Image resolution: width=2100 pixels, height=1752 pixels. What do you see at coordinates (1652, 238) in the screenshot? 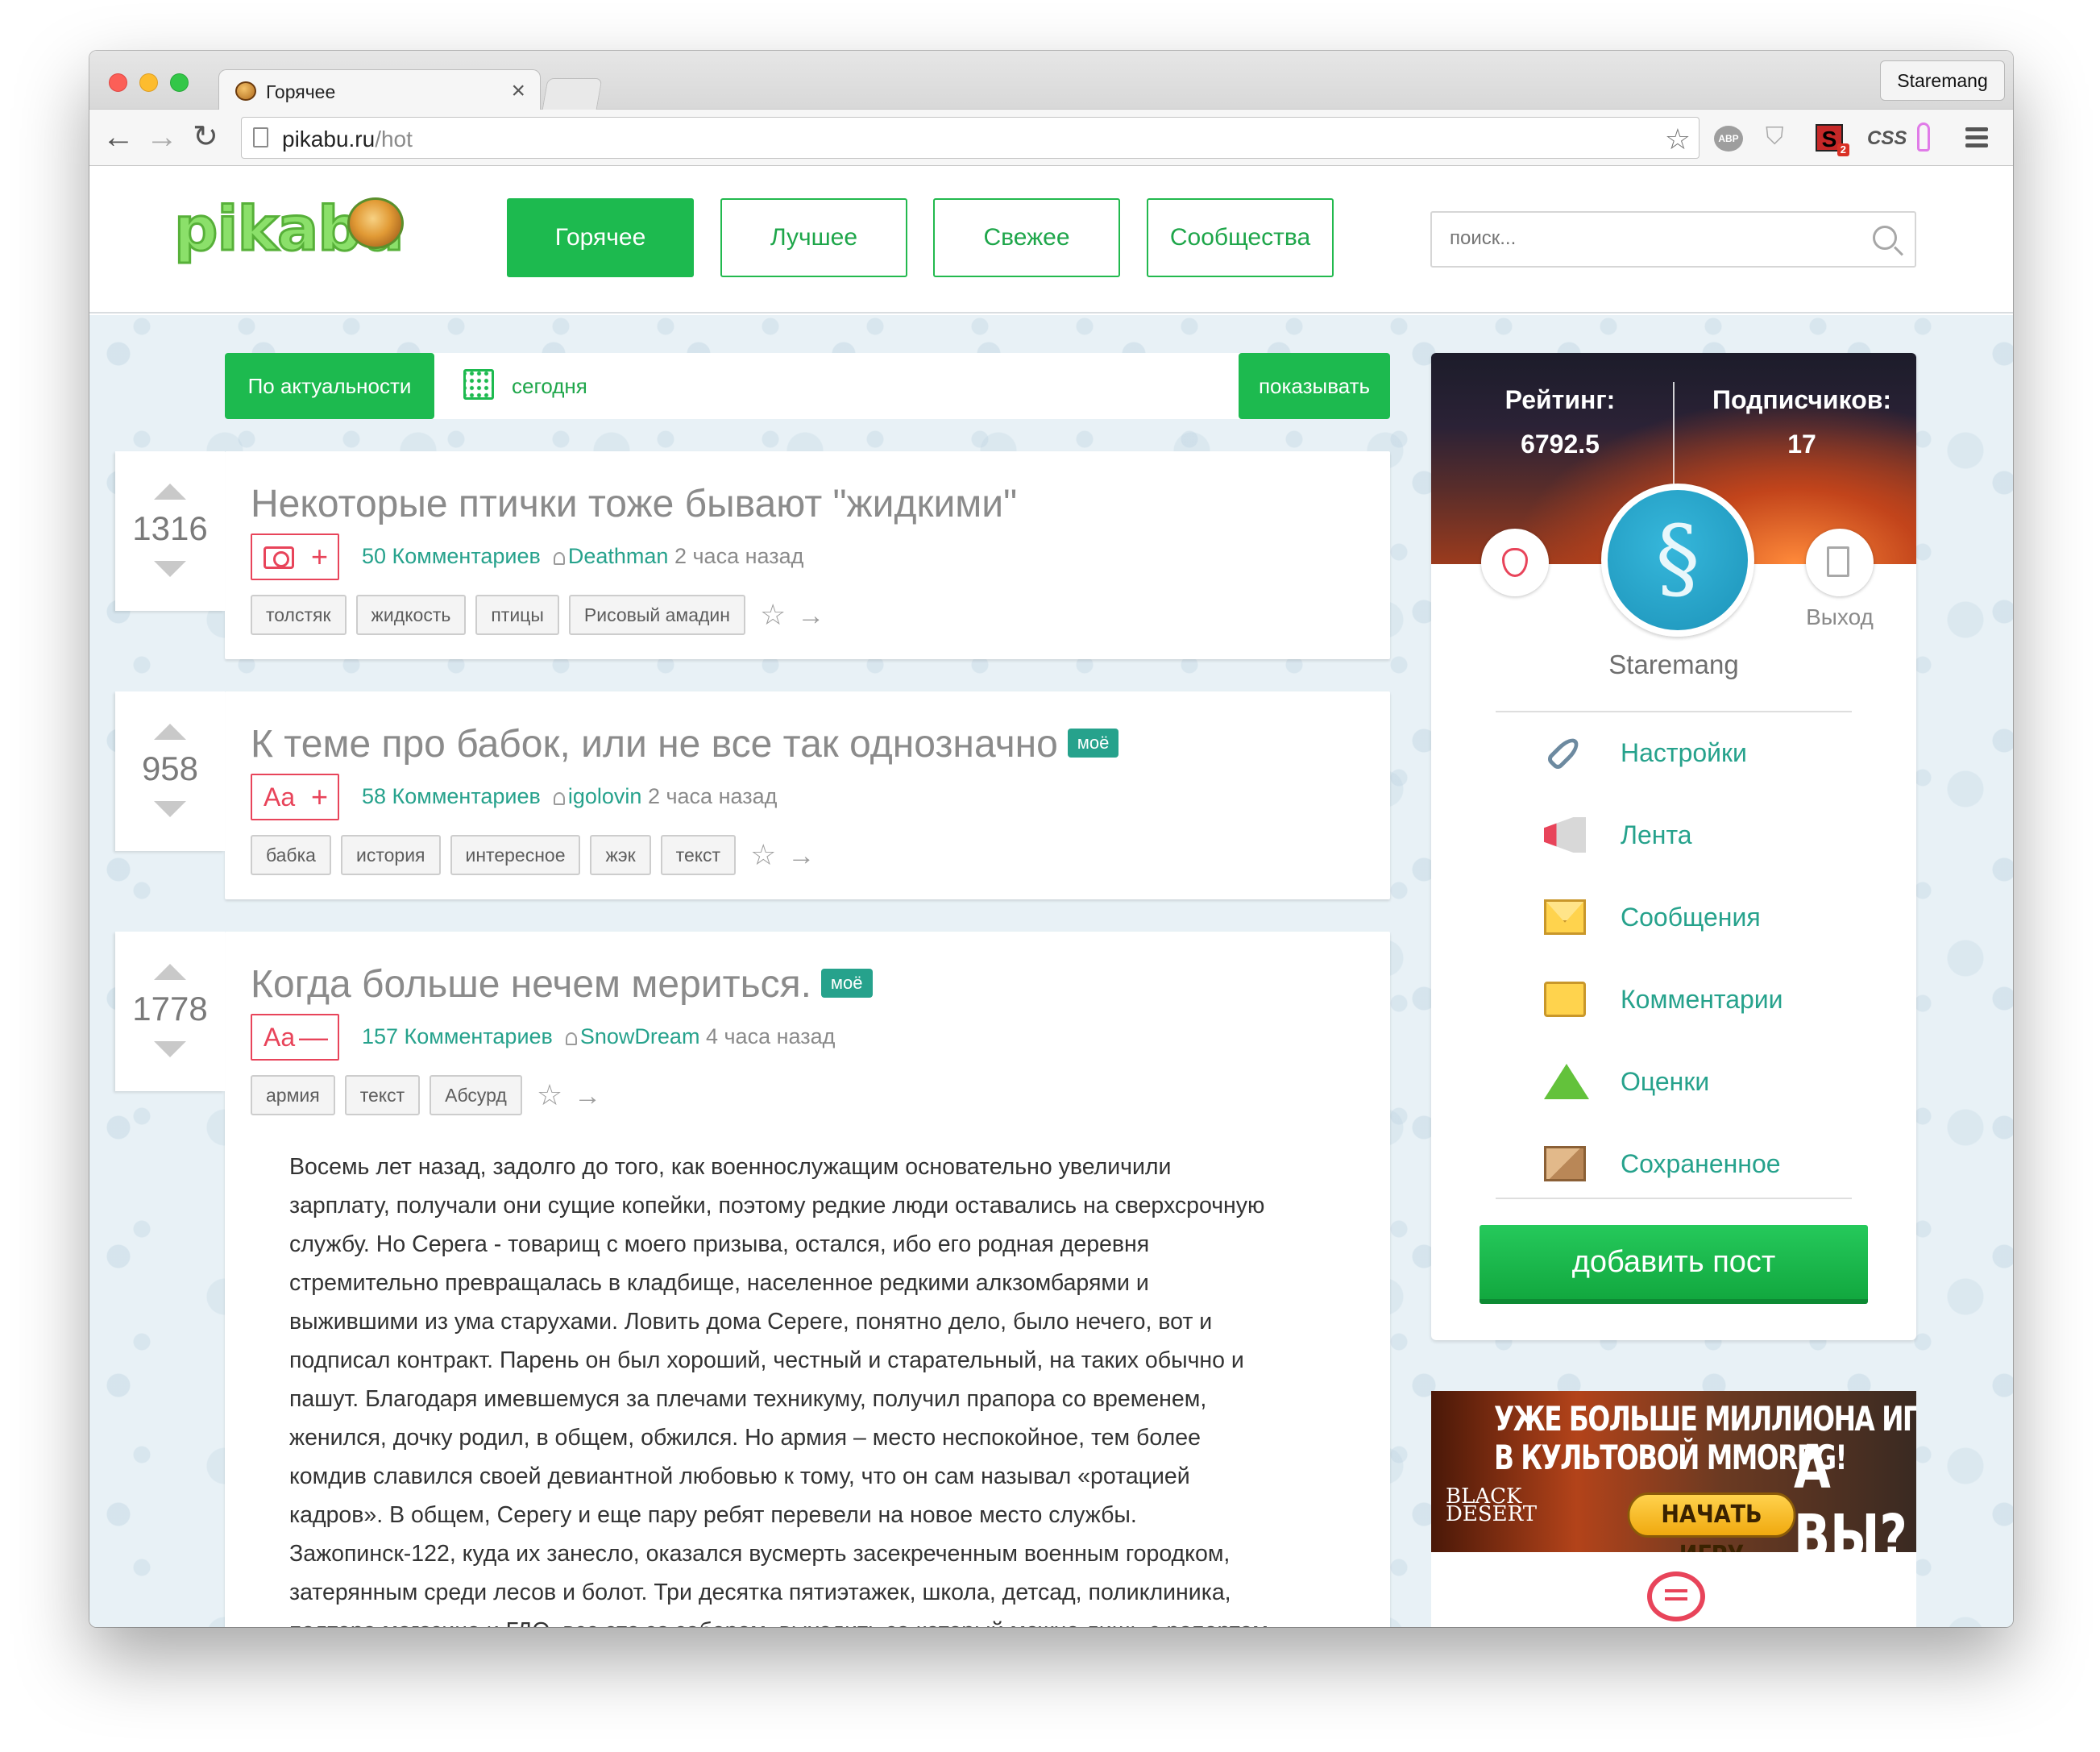
I see `search-input` at bounding box center [1652, 238].